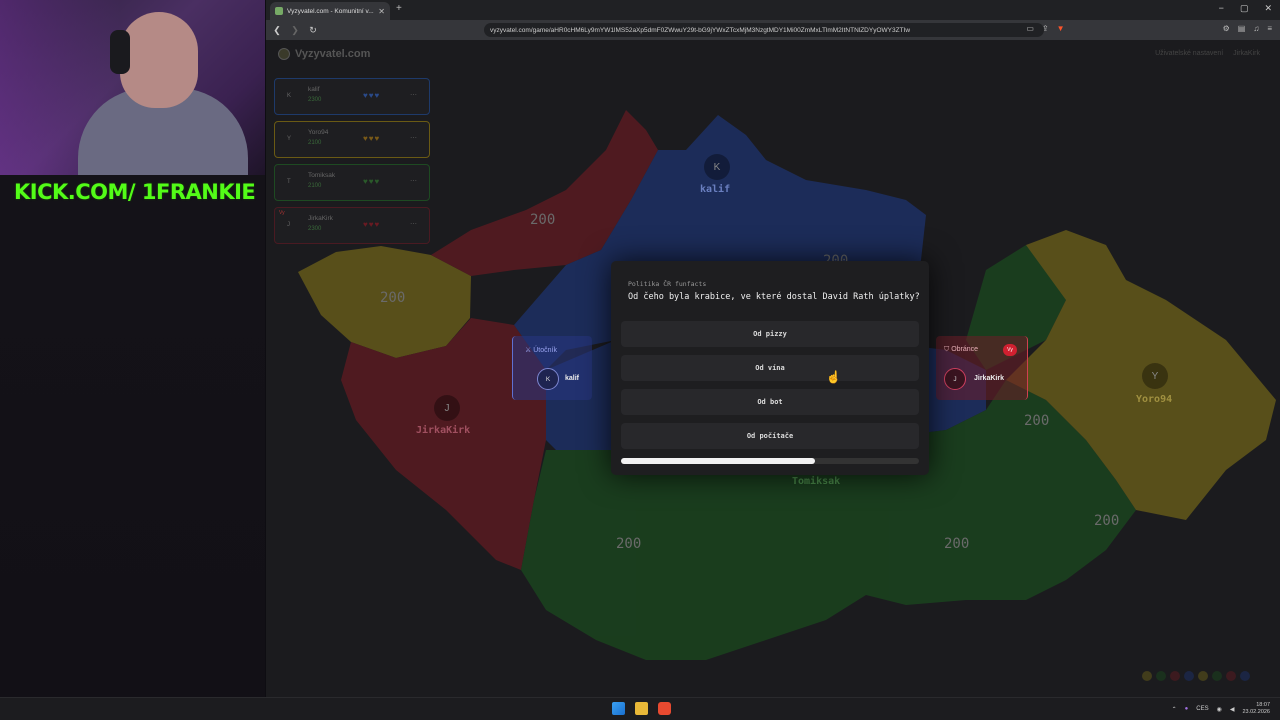 The width and height of the screenshot is (1280, 720). I want to click on share-icon: ⇪, so click(1045, 28).